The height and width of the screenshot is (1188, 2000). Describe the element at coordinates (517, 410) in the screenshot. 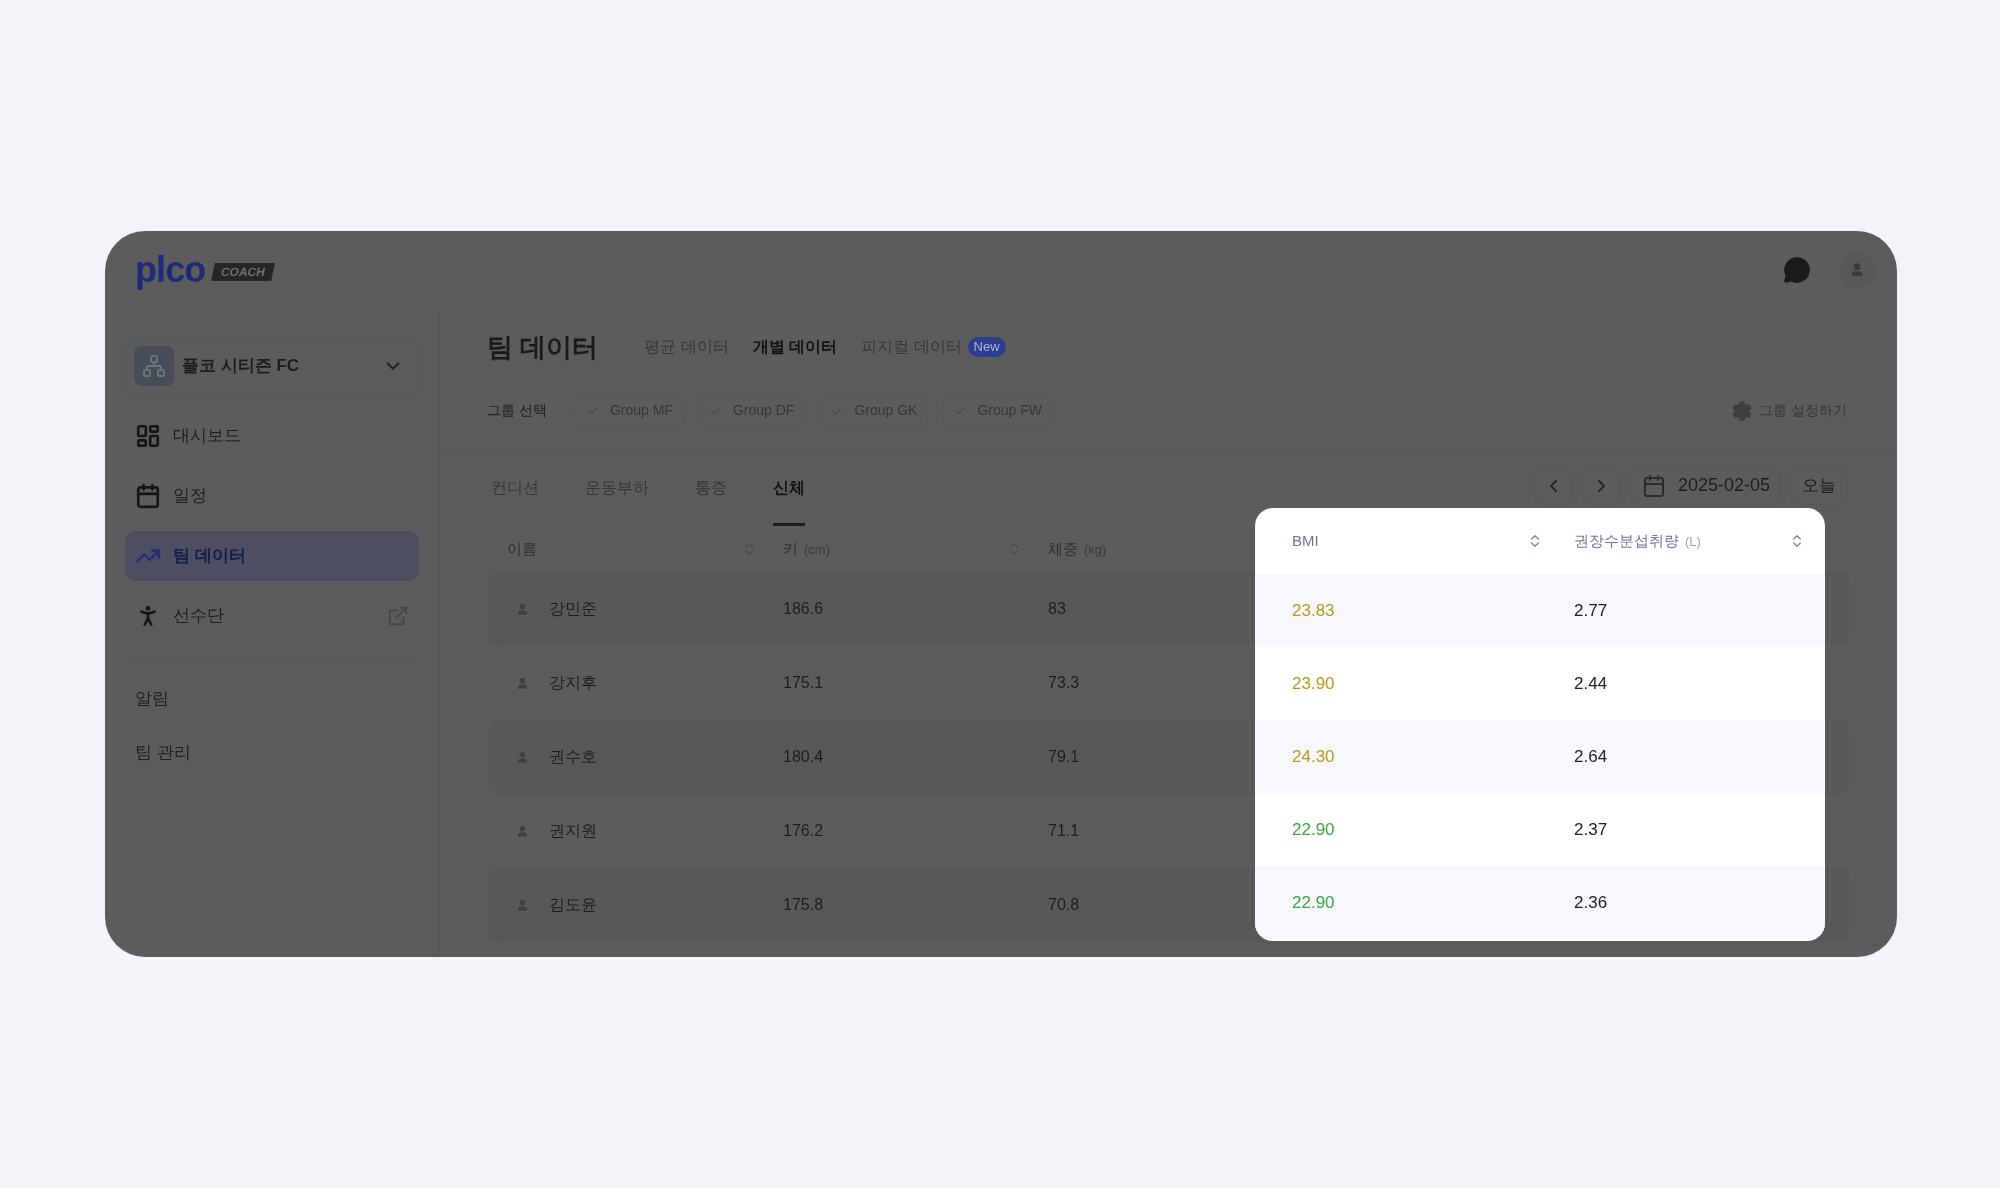

I see `group-select-label: 그룹 선택` at that location.